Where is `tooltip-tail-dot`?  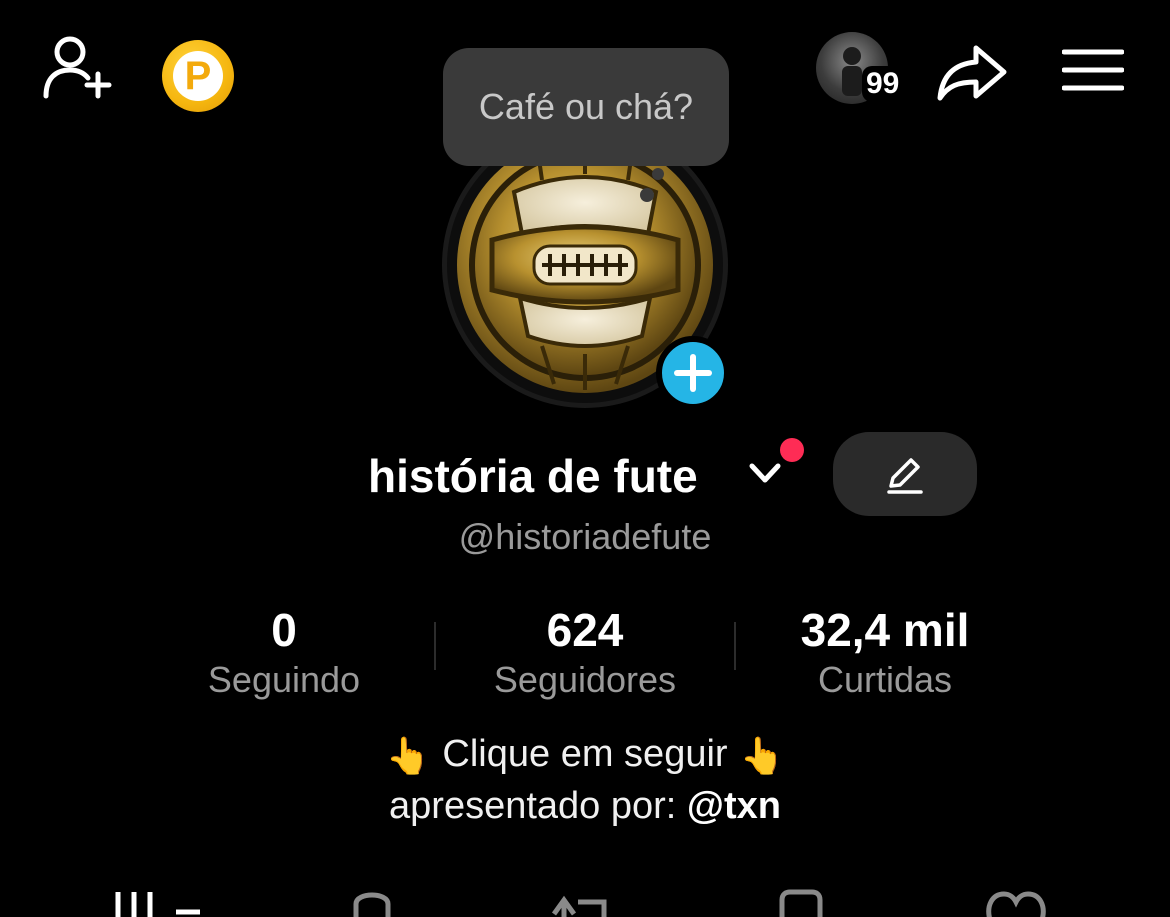 tooltip-tail-dot is located at coordinates (647, 195).